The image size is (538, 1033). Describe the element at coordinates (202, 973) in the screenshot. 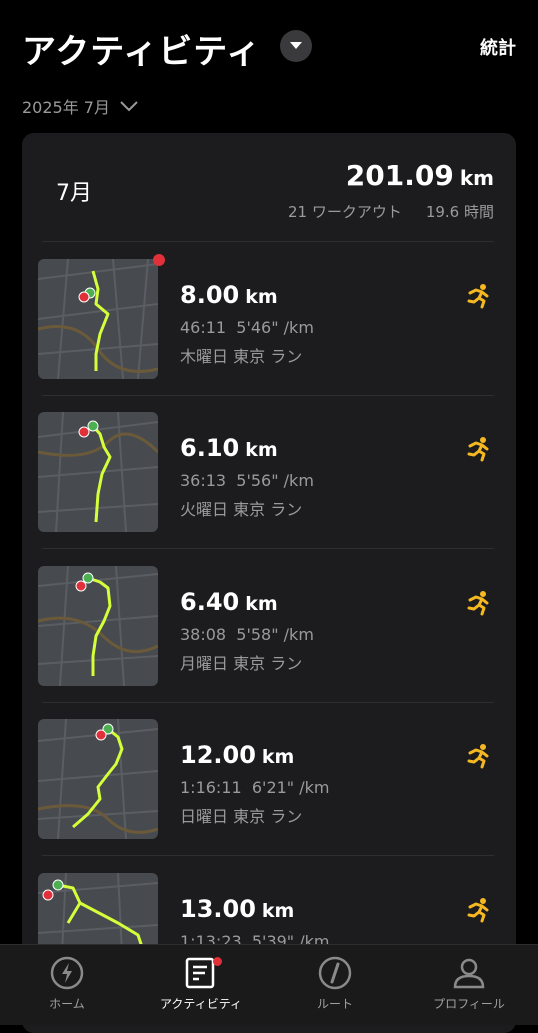

I see `activity-icon` at that location.